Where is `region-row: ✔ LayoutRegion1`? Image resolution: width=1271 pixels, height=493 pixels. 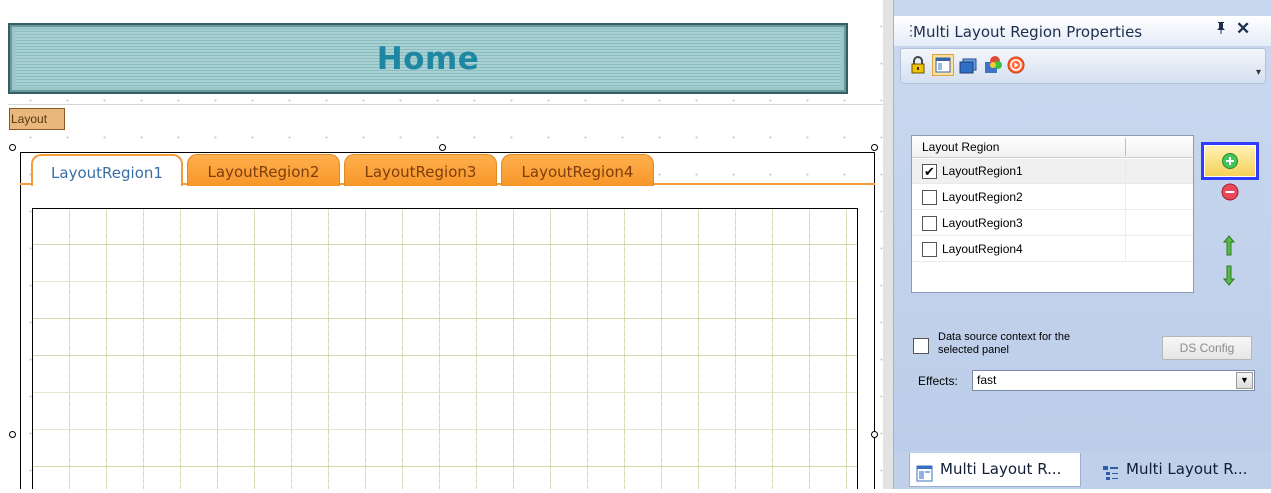 region-row: ✔ LayoutRegion1 is located at coordinates (1052, 171).